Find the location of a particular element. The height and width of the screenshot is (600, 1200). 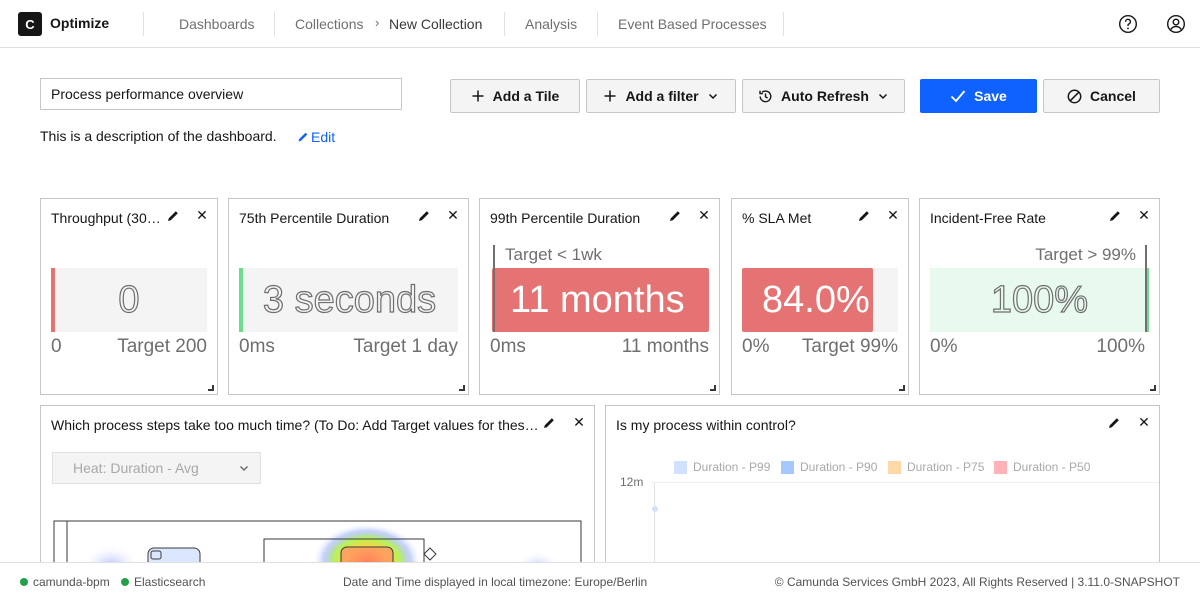

legend-item-p75: Duration - P75 is located at coordinates (936, 467).